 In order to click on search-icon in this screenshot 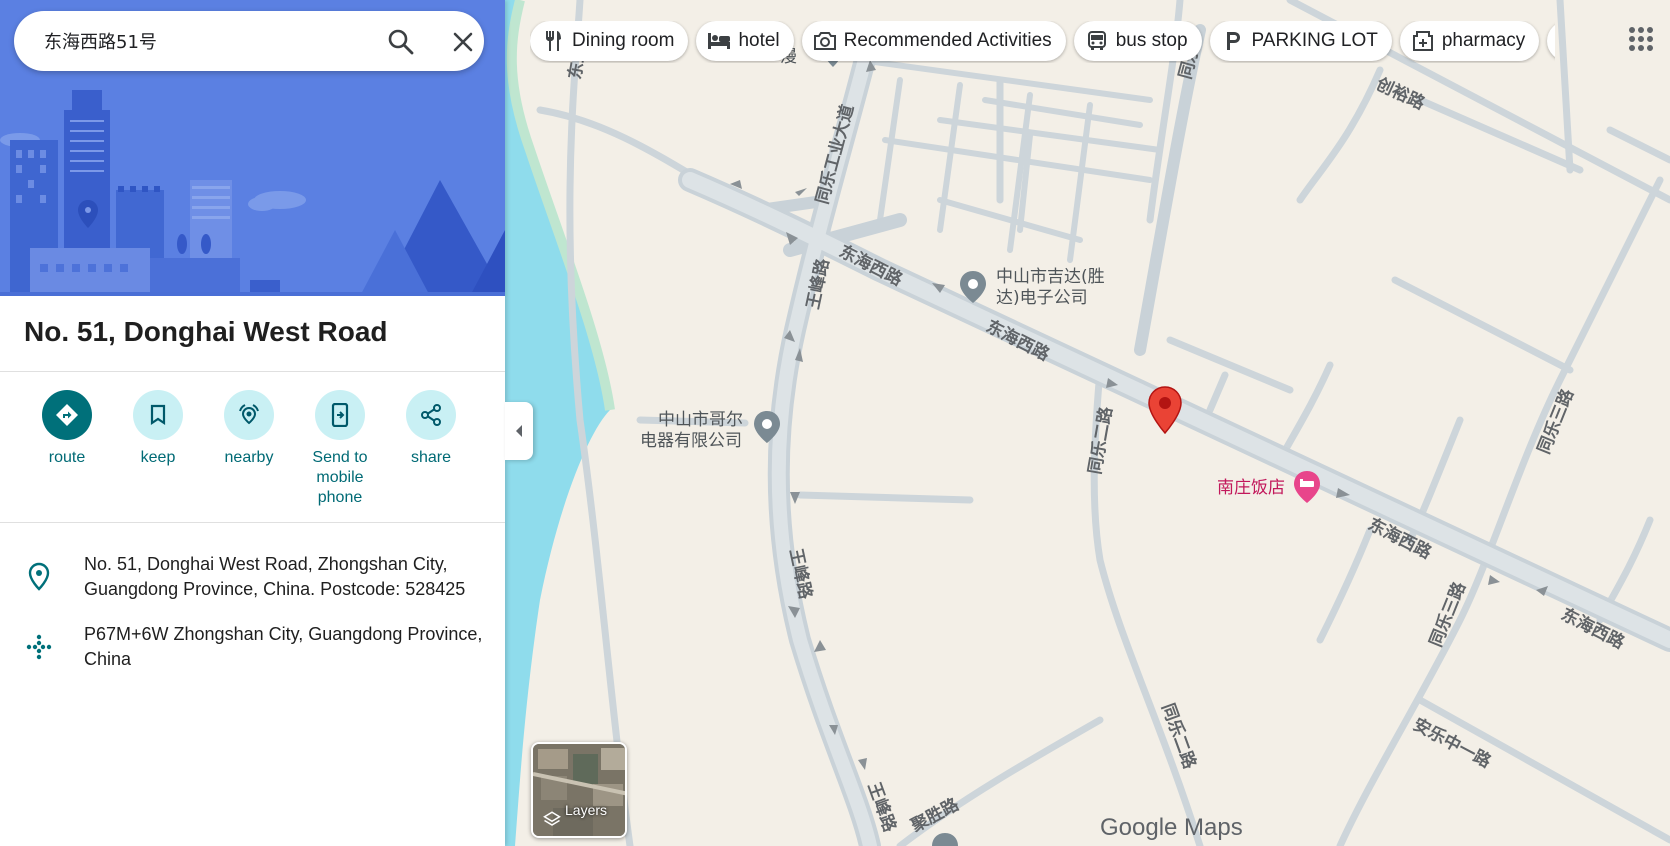, I will do `click(401, 42)`.